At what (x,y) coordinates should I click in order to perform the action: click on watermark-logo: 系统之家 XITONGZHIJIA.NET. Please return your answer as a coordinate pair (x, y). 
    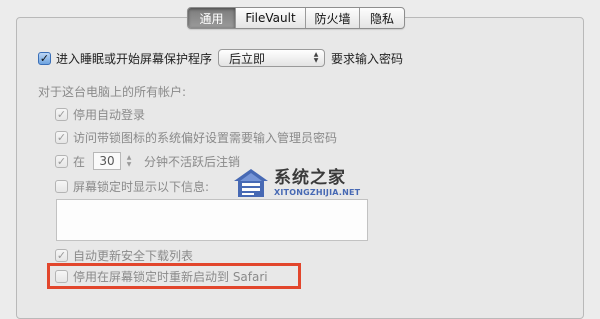
    Looking at the image, I should click on (309, 183).